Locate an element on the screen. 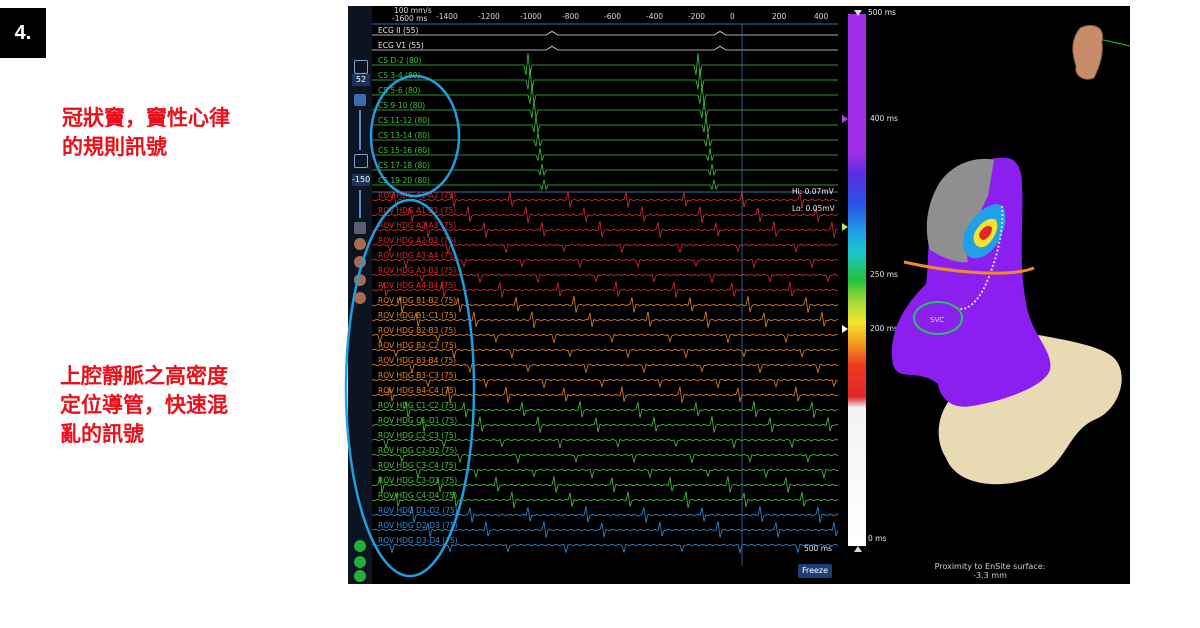 Image resolution: width=1200 pixels, height=628 pixels. highlight-overlay is located at coordinates (410, 326).